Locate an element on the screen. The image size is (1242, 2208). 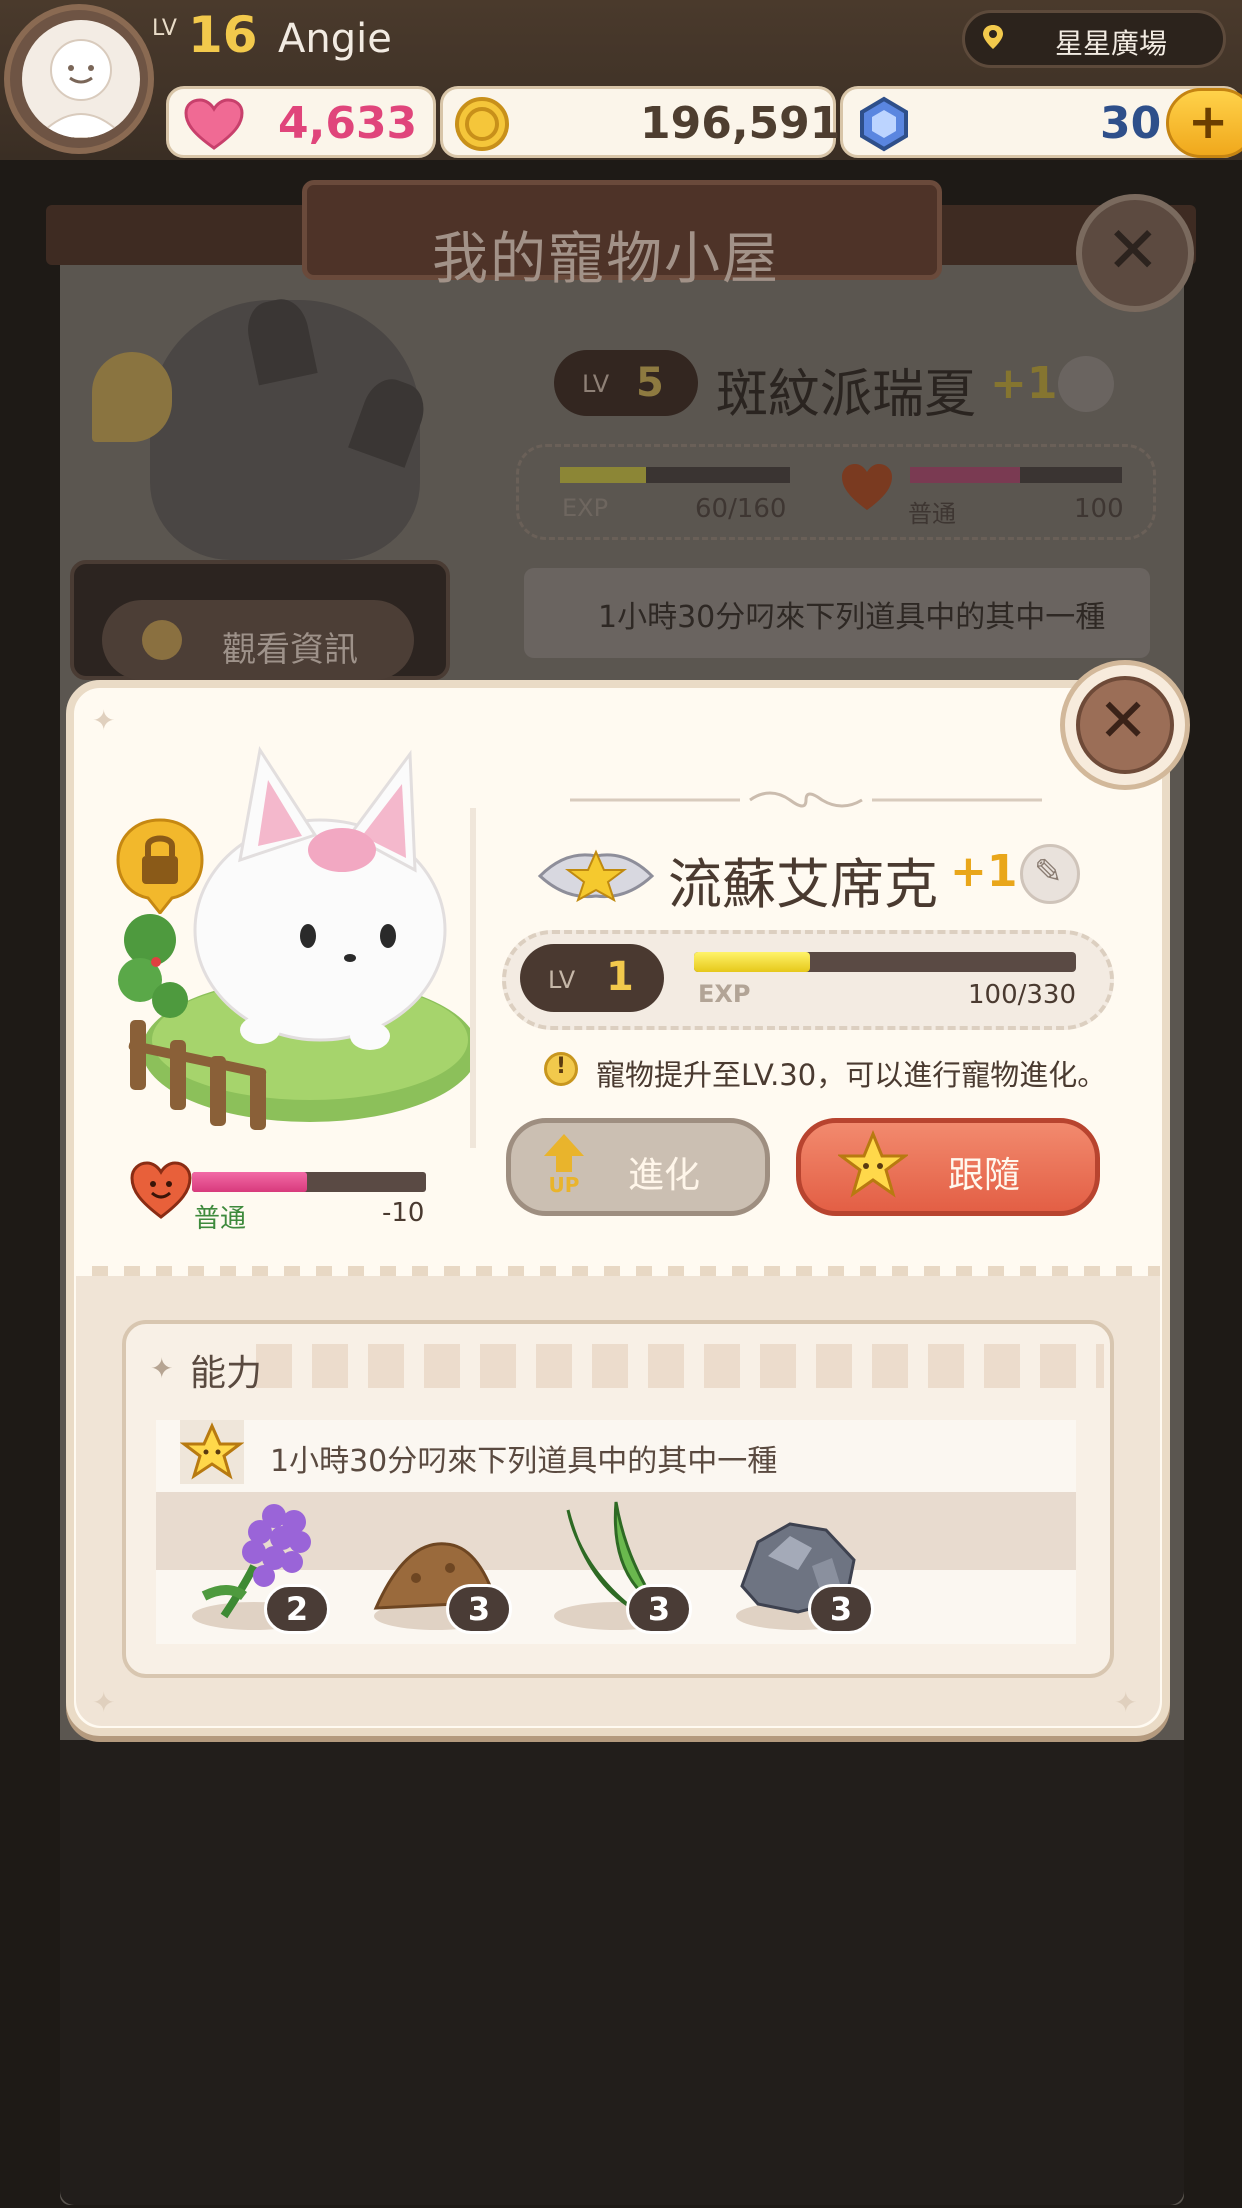
location-pin-icon is located at coordinates (993, 37).